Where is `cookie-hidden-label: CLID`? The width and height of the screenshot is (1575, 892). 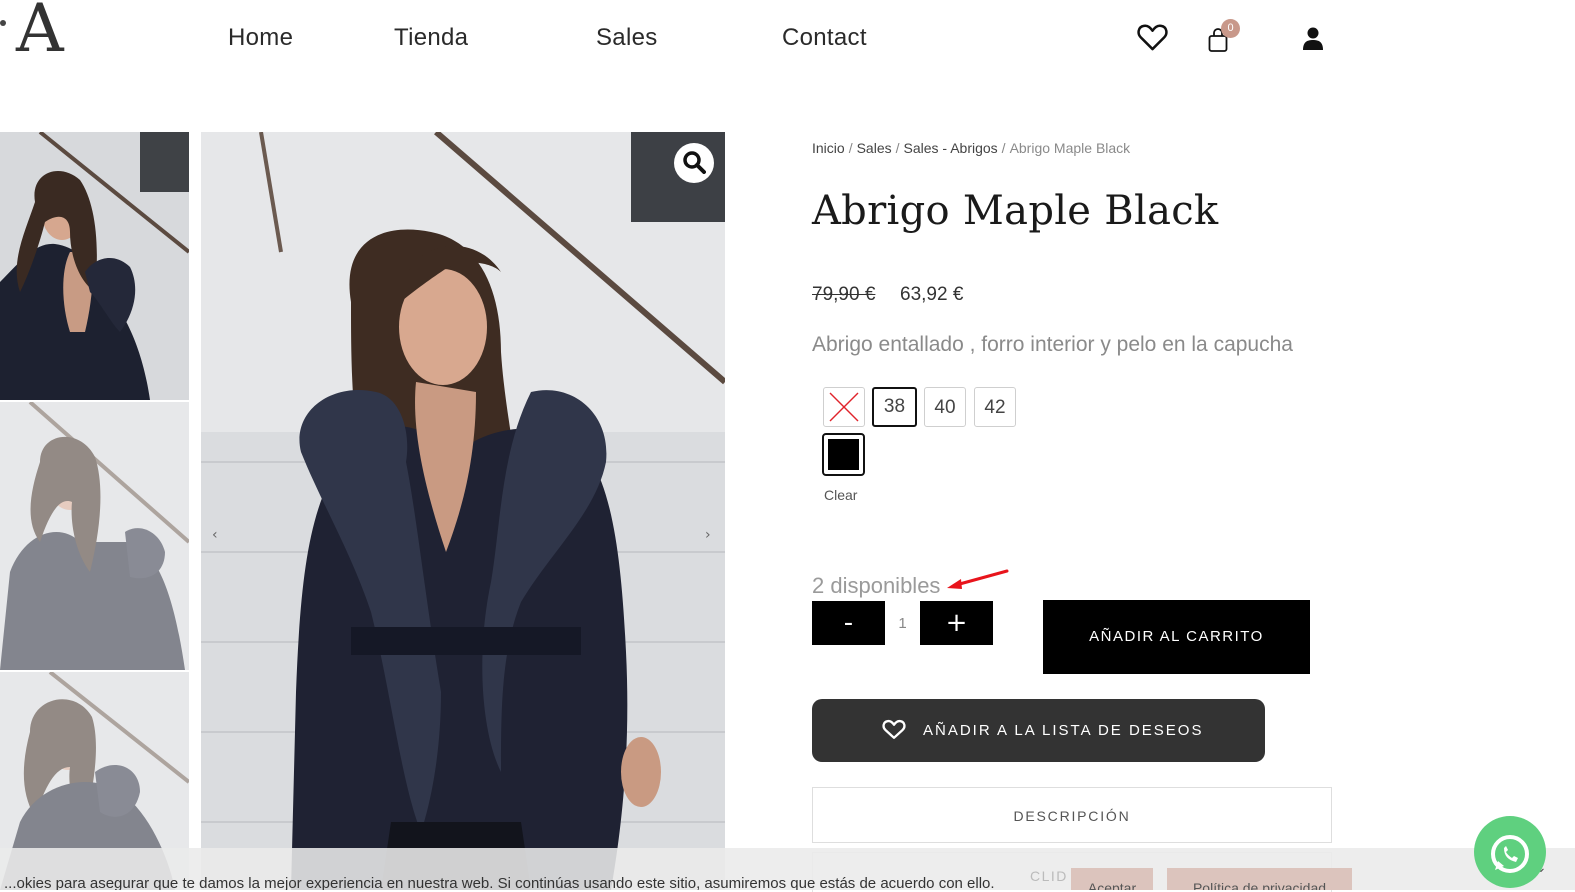 cookie-hidden-label: CLID is located at coordinates (1049, 876).